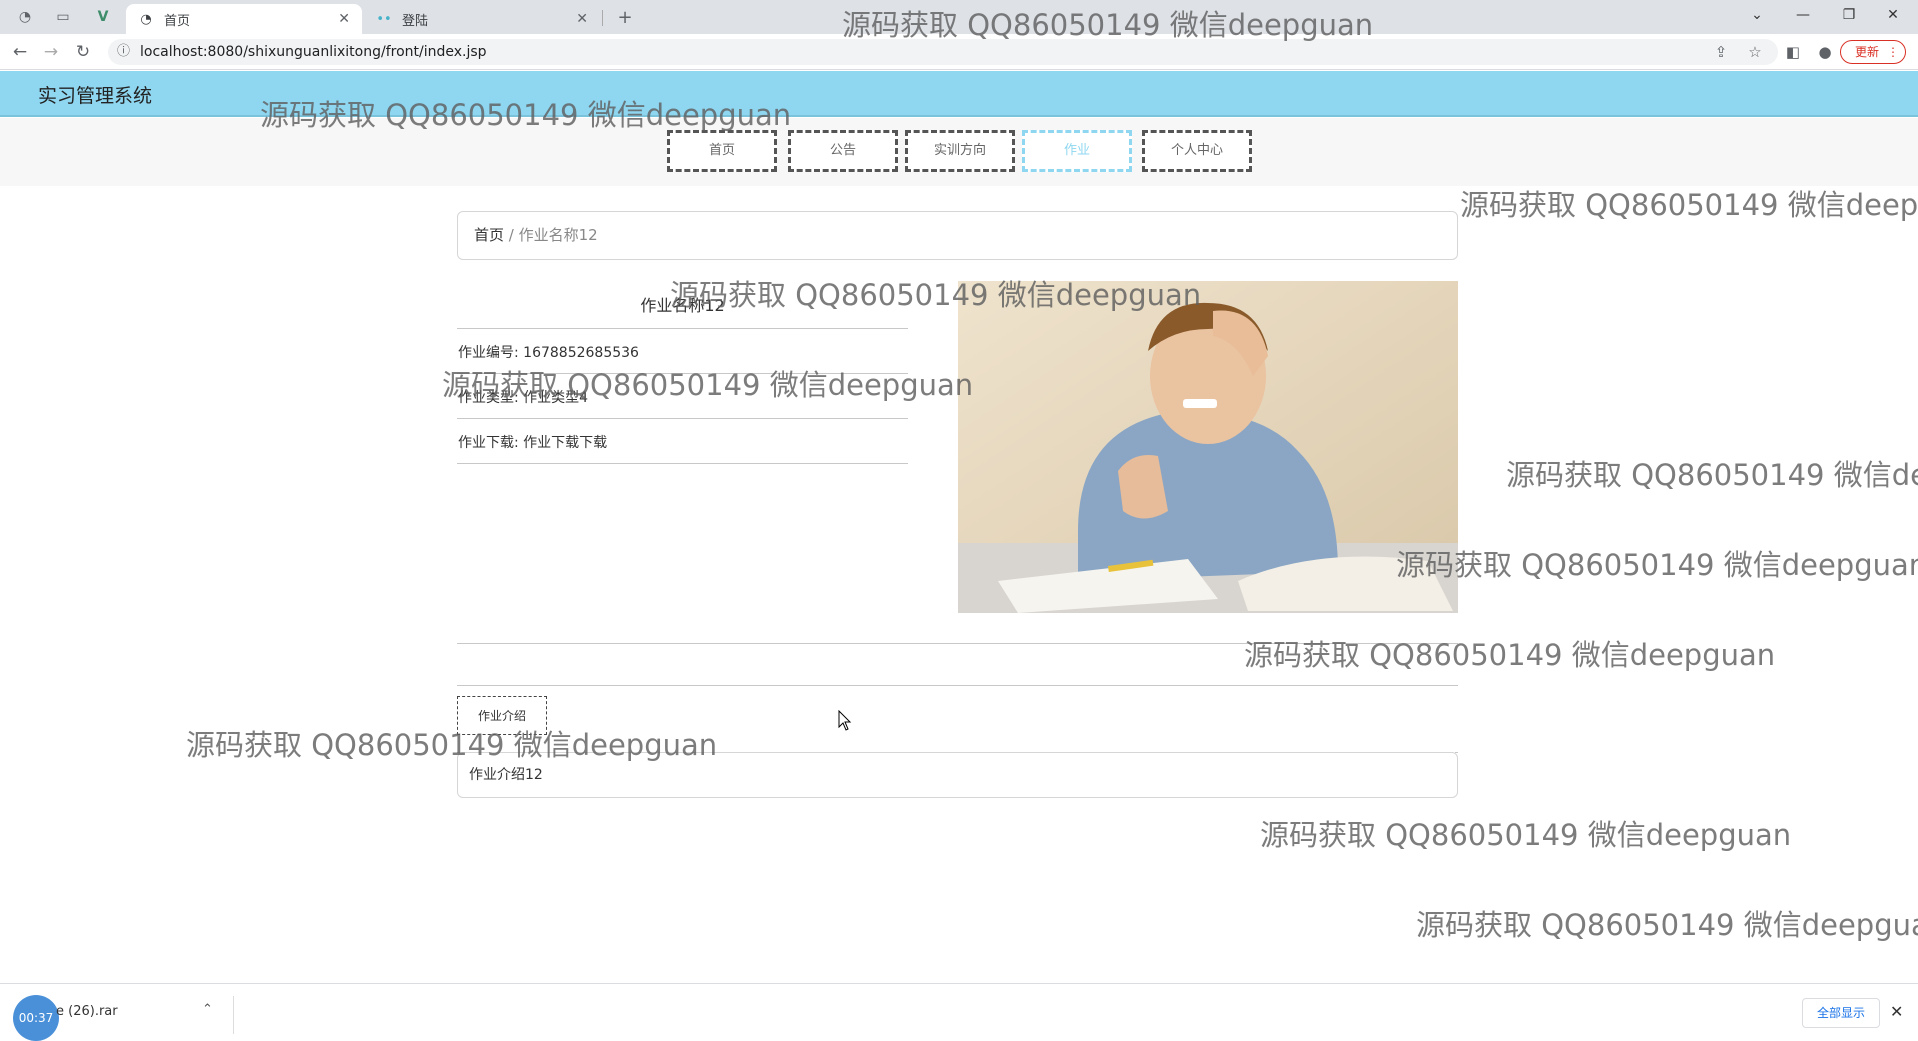  I want to click on breadcrumb-current: 作业名称12, so click(558, 235).